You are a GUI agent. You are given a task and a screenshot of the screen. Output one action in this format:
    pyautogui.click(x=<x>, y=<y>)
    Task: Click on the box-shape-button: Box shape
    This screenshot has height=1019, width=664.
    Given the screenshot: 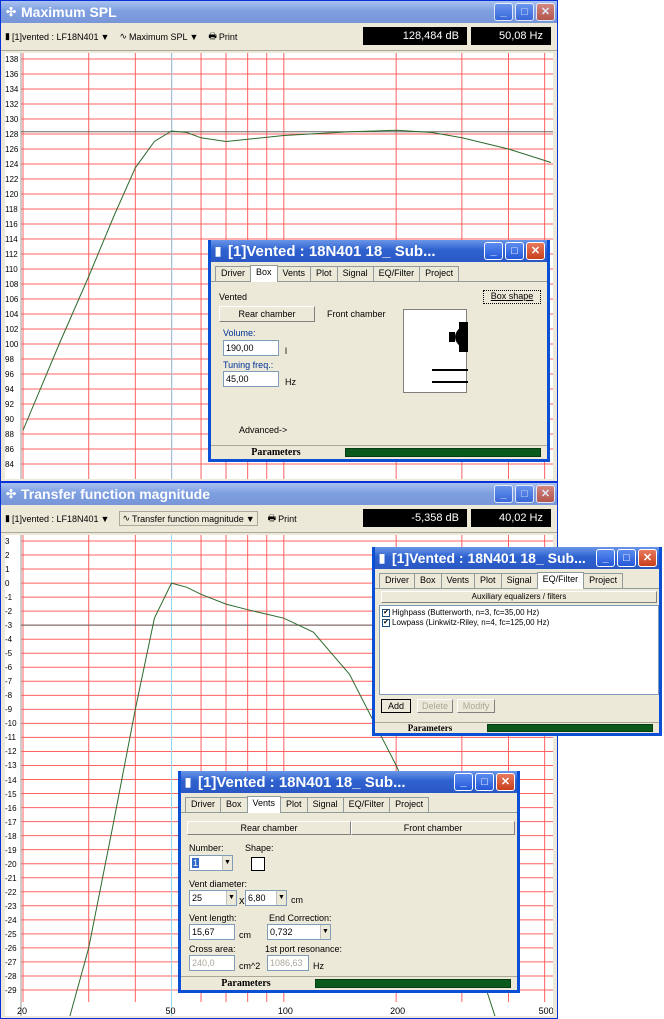 What is the action you would take?
    pyautogui.click(x=512, y=297)
    